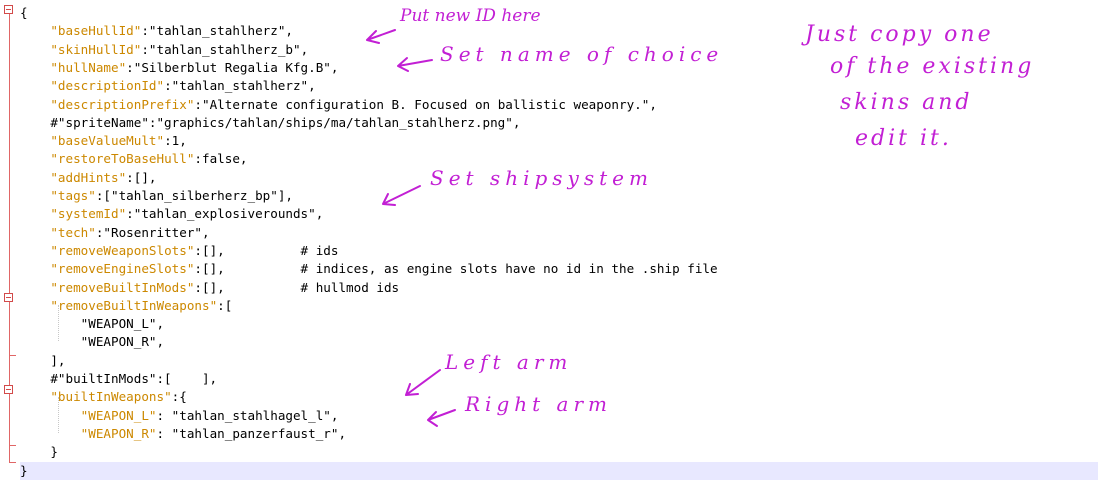  Describe the element at coordinates (225, 214) in the screenshot. I see `code-text: :"tahlan_explosiverounds",` at that location.